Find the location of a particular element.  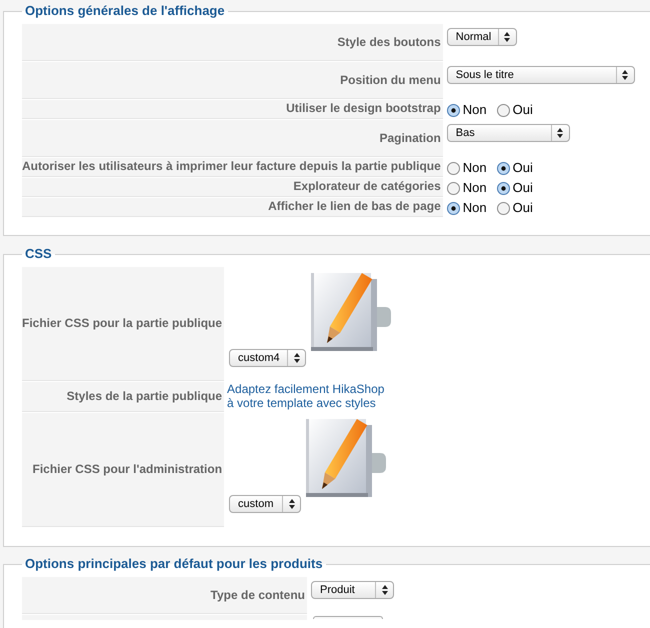

field-label: Styles de la partie publique is located at coordinates (123, 397).